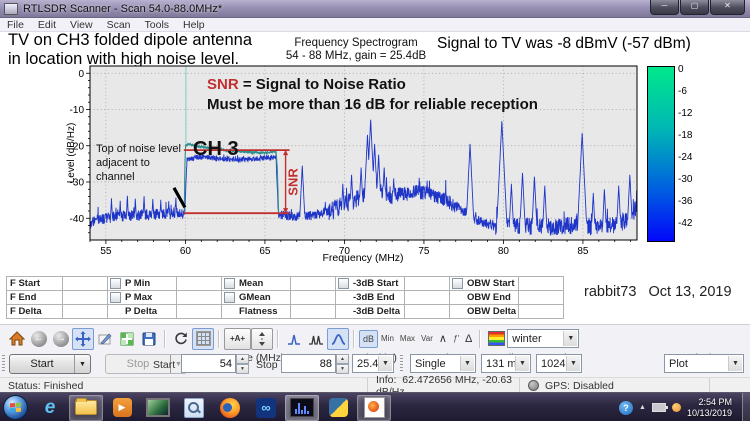  I want to click on taskbar-math-app-icon: ∞, so click(266, 408).